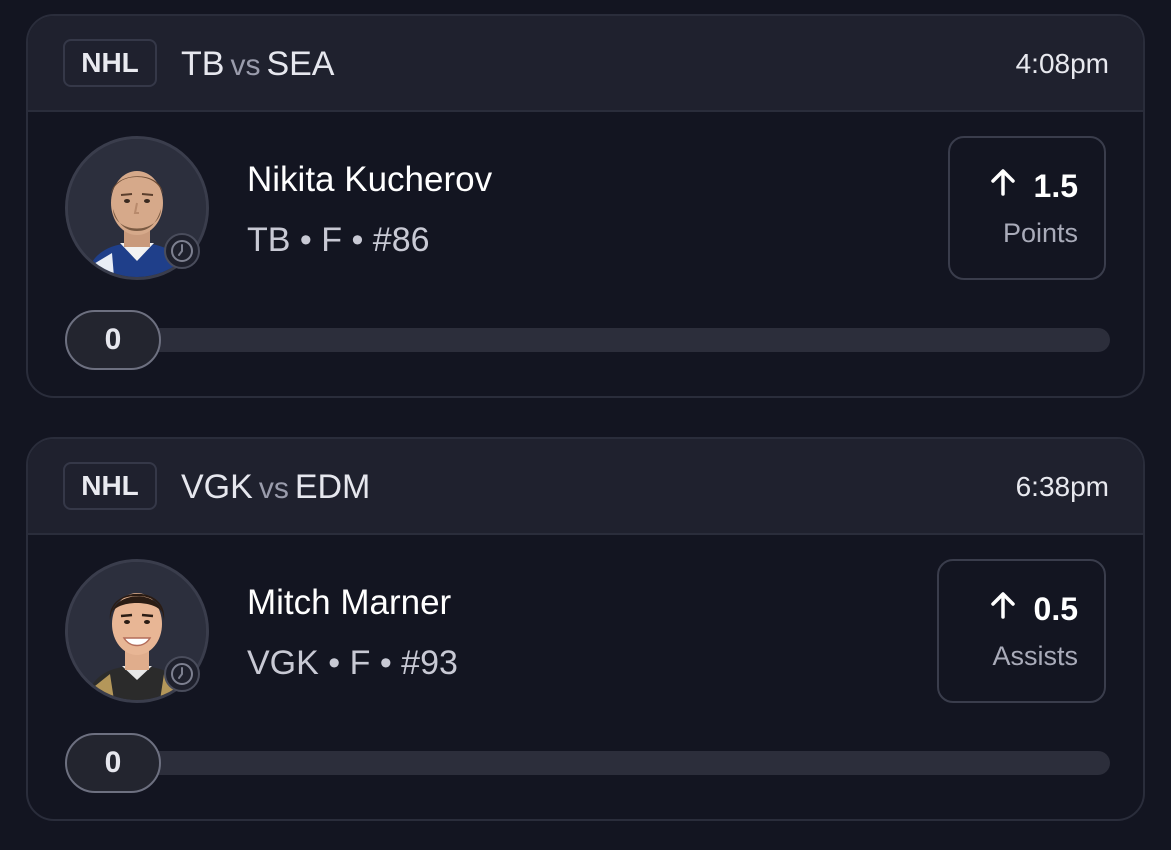 The height and width of the screenshot is (850, 1171). I want to click on line-value-row: 0.5, so click(1033, 609).